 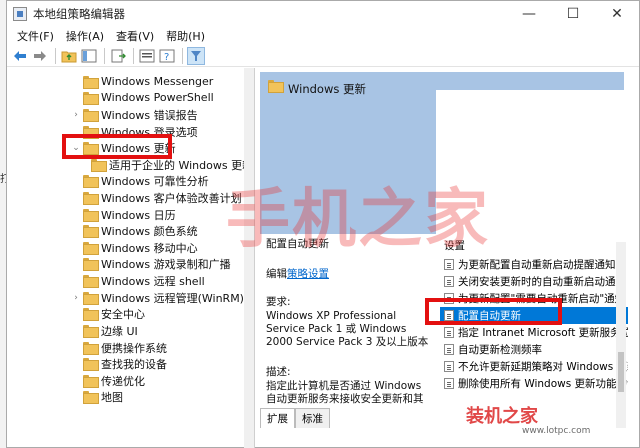 I want to click on watermark-text: 手机之家, so click(x=358, y=220).